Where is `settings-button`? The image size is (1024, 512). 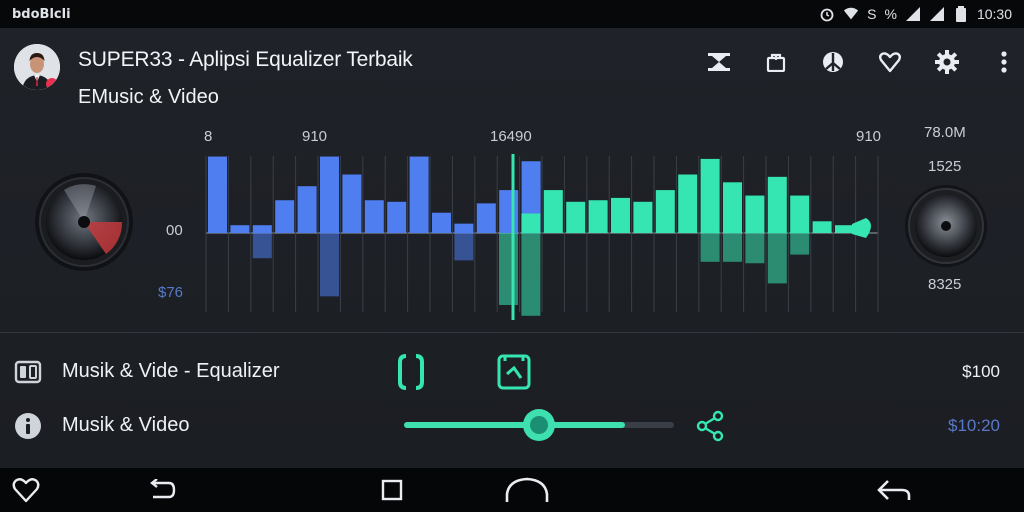
settings-button is located at coordinates (946, 62).